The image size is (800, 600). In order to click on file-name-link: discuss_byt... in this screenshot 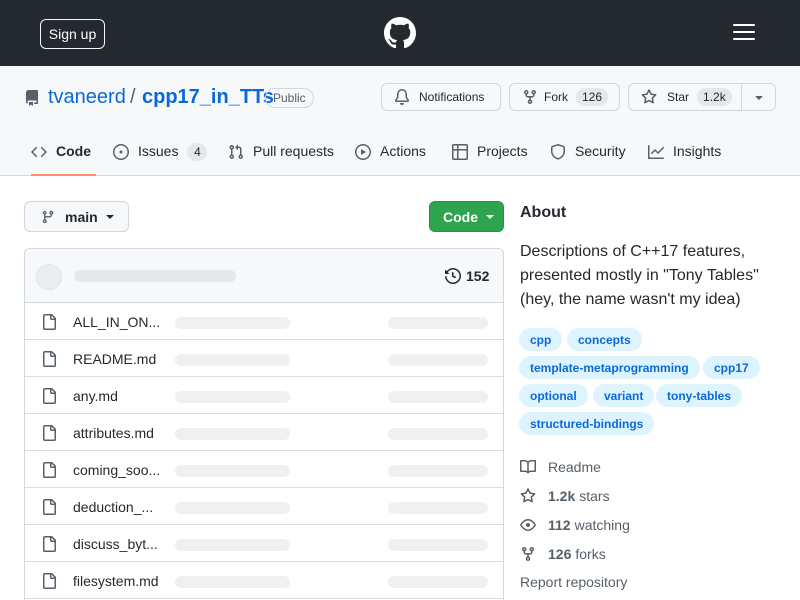, I will do `click(115, 544)`.